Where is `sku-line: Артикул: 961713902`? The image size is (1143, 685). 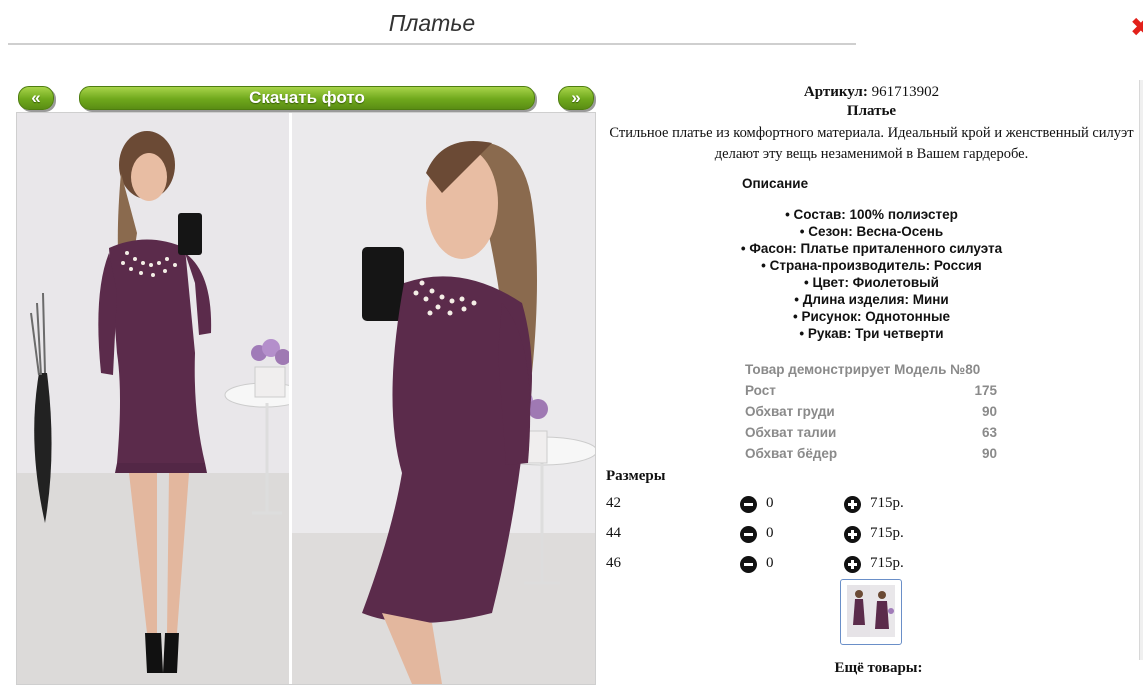 sku-line: Артикул: 961713902 is located at coordinates (871, 92).